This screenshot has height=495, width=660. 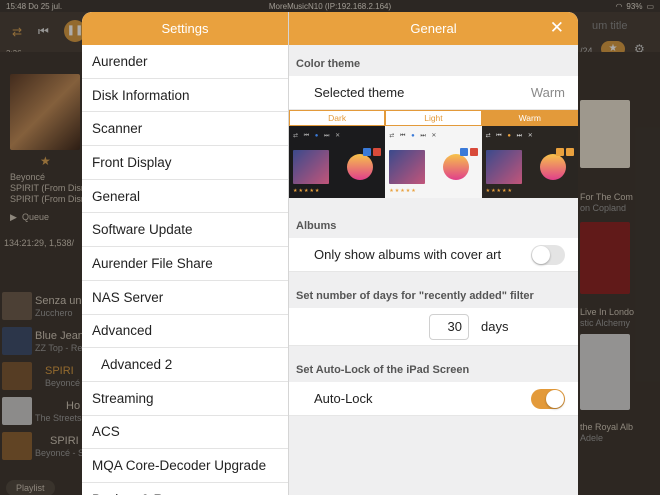 What do you see at coordinates (185, 399) in the screenshot?
I see `settings-menu-item: Streaming` at bounding box center [185, 399].